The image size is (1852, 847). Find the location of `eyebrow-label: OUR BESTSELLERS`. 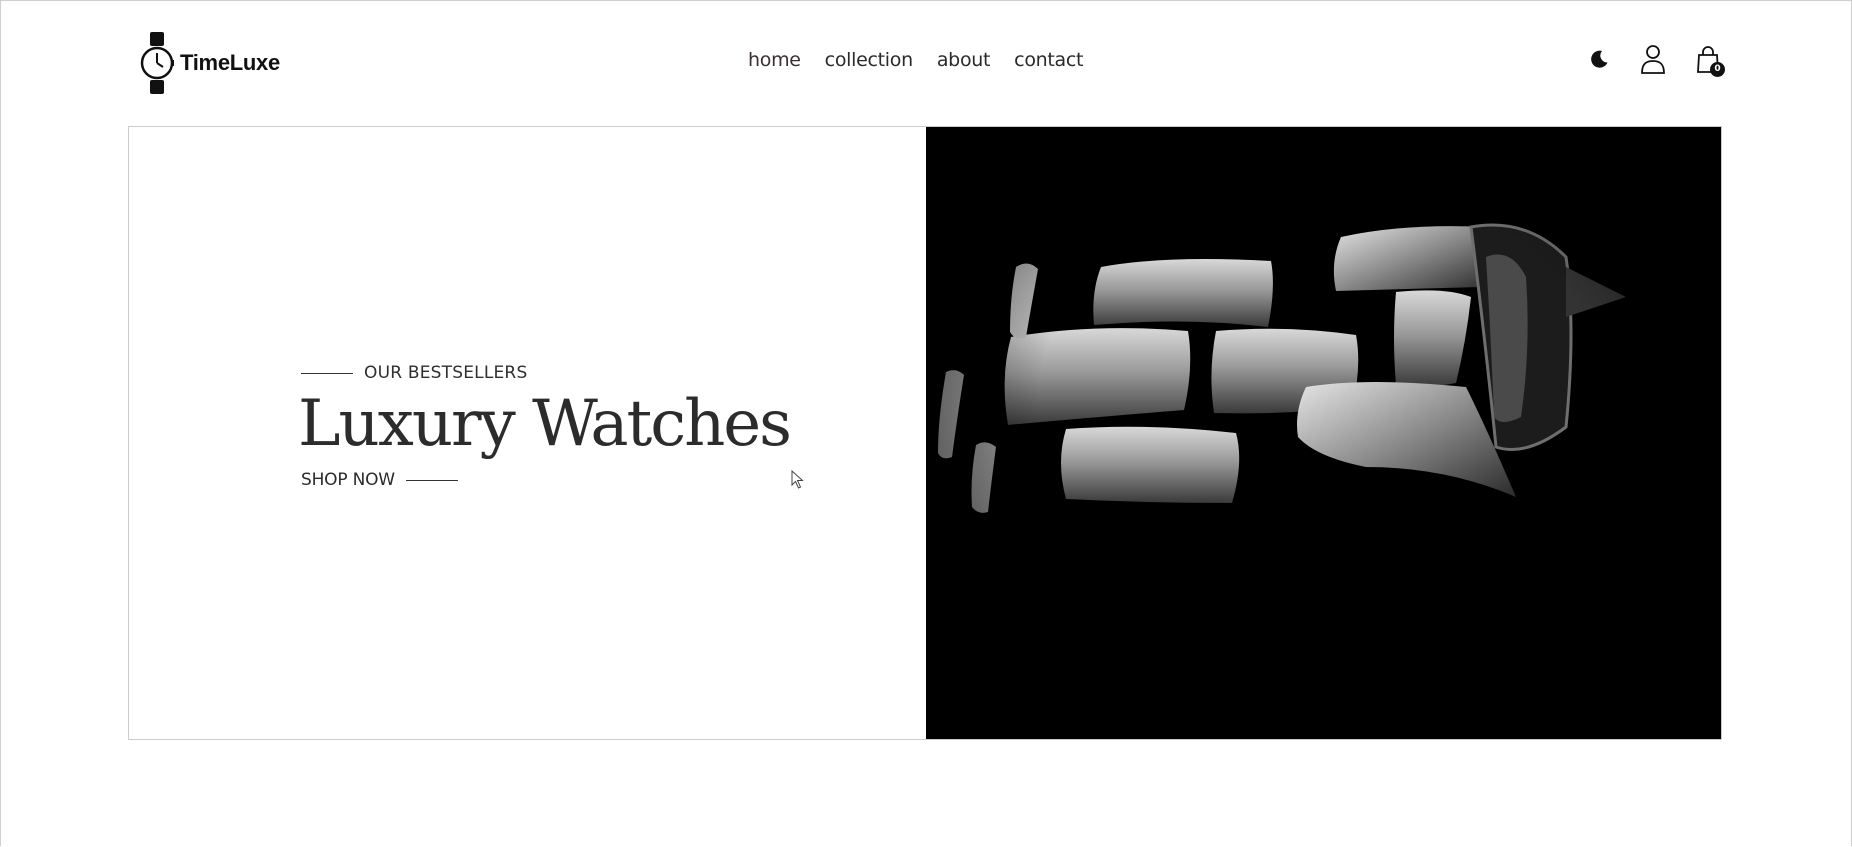

eyebrow-label: OUR BESTSELLERS is located at coordinates (446, 373).